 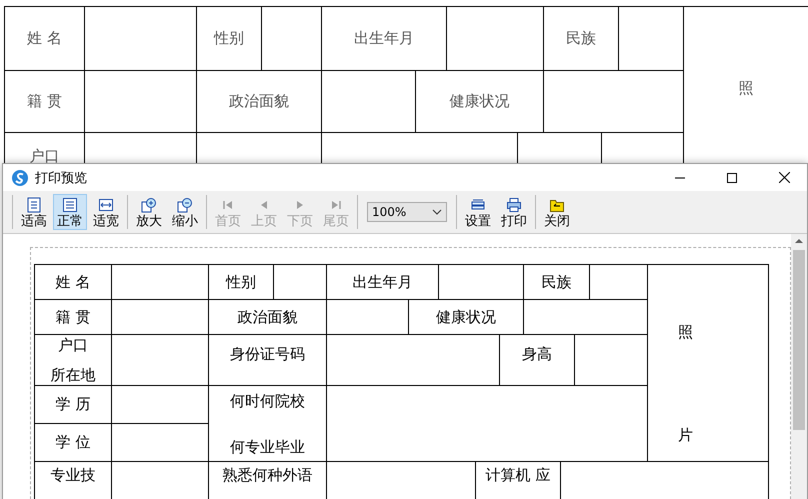 What do you see at coordinates (799, 366) in the screenshot?
I see `scrollbar` at bounding box center [799, 366].